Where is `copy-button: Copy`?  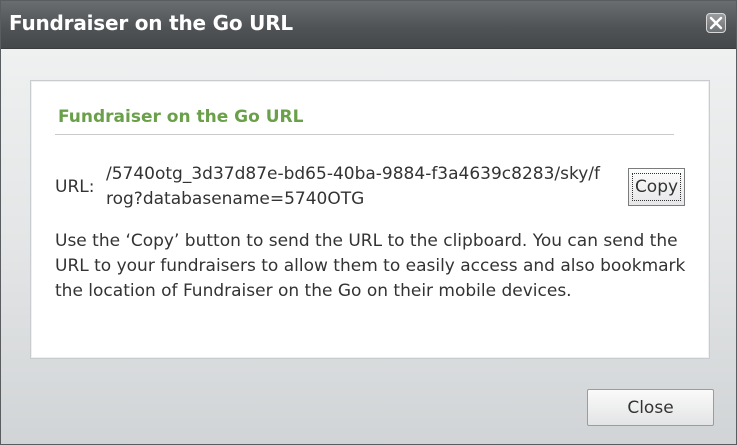
copy-button: Copy is located at coordinates (656, 187).